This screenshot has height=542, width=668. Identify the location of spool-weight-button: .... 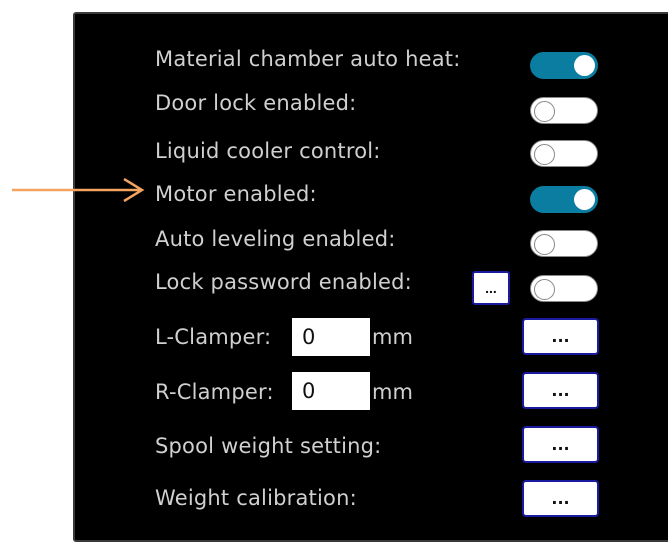
(560, 444).